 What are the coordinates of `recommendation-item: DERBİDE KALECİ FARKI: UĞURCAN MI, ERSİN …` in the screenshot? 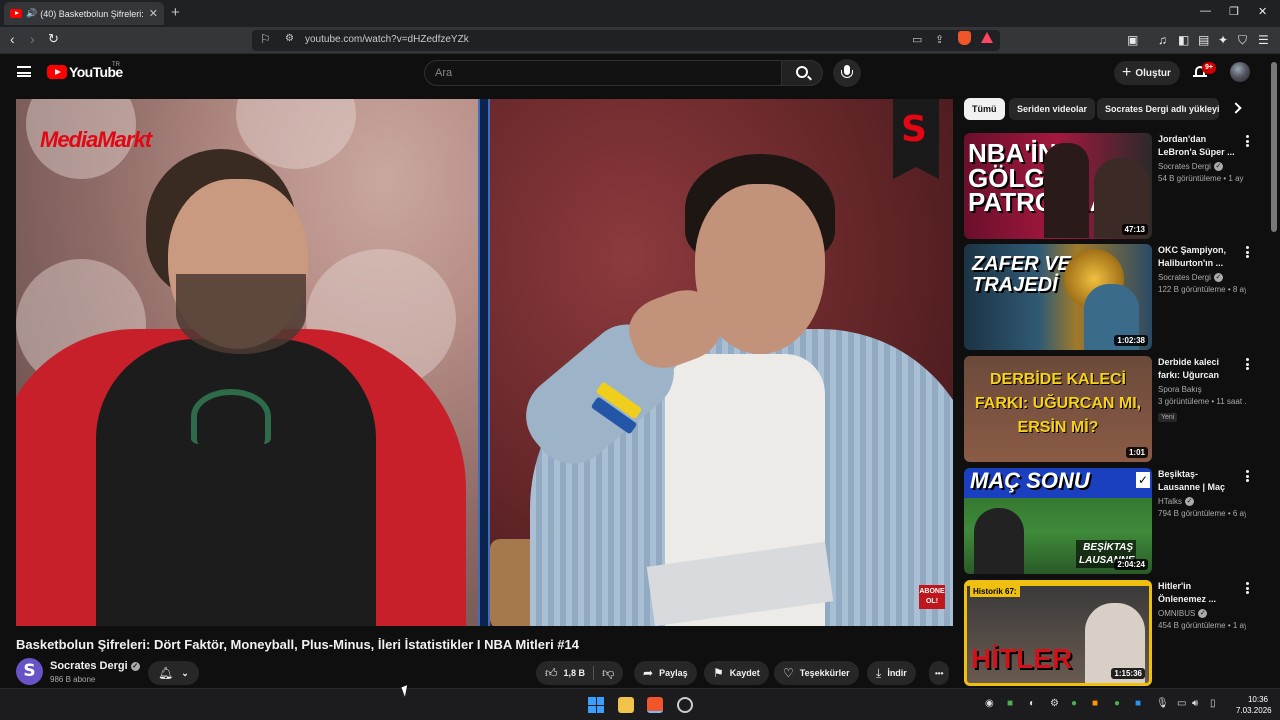 It's located at (1114, 409).